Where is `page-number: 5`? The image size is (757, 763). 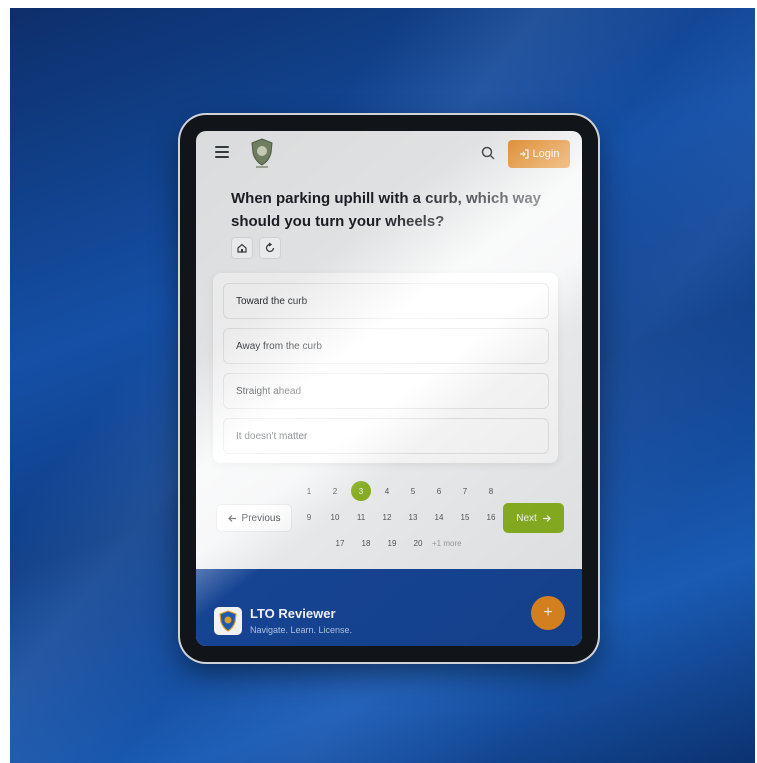
page-number: 5 is located at coordinates (413, 491).